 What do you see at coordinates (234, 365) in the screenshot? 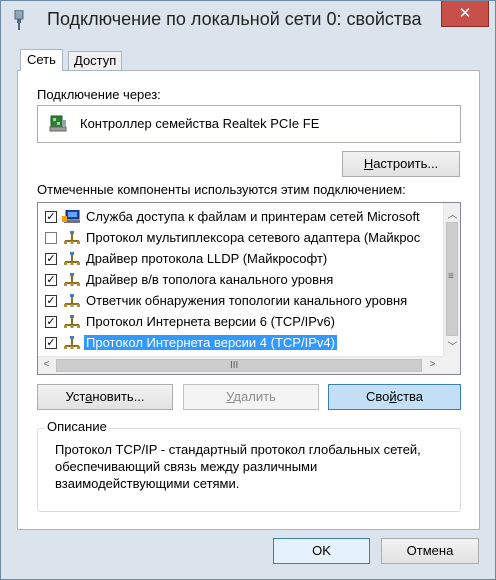
I see `grip-icon: III` at bounding box center [234, 365].